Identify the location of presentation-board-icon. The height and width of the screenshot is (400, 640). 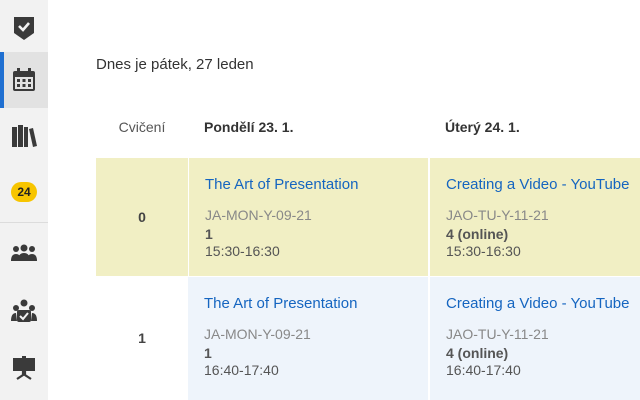
(24, 368).